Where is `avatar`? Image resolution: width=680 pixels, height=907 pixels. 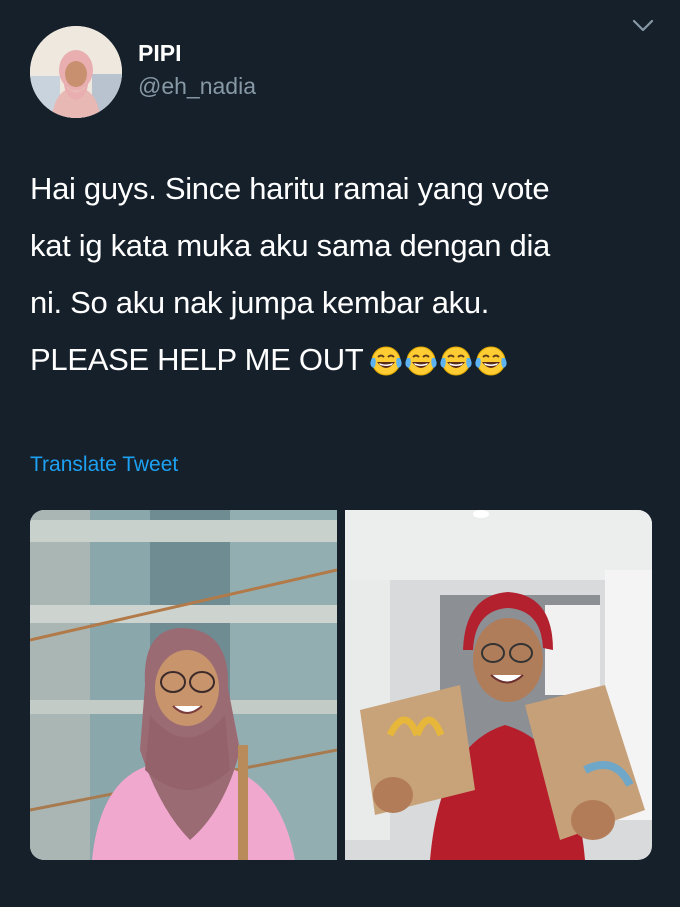 avatar is located at coordinates (76, 72).